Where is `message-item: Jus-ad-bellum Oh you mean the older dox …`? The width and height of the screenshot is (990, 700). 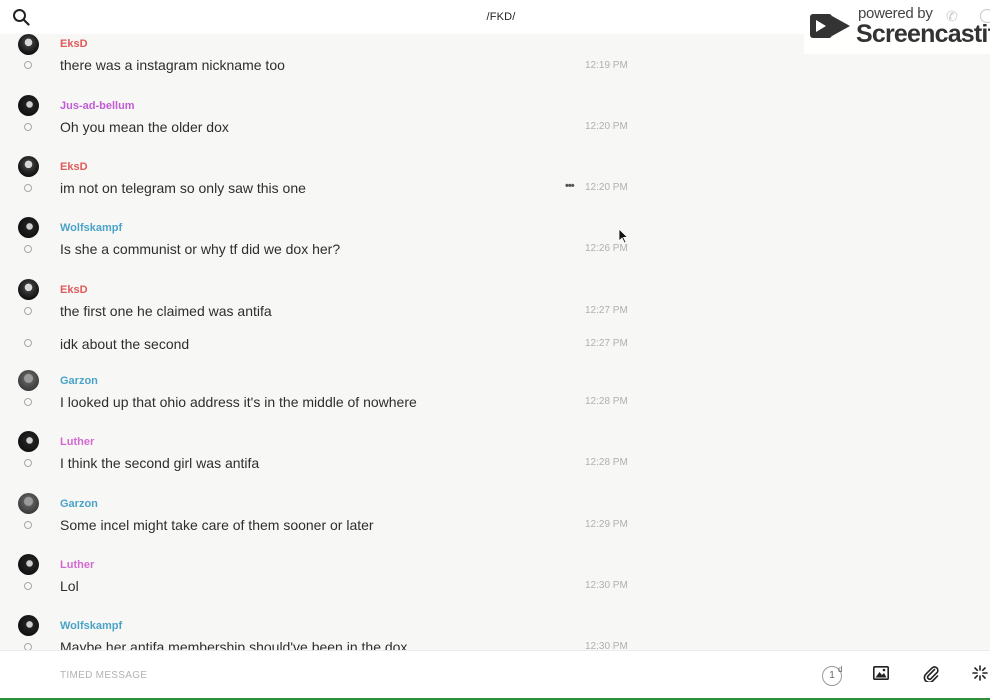
message-item: Jus-ad-bellum Oh you mean the older dox … is located at coordinates (320, 125).